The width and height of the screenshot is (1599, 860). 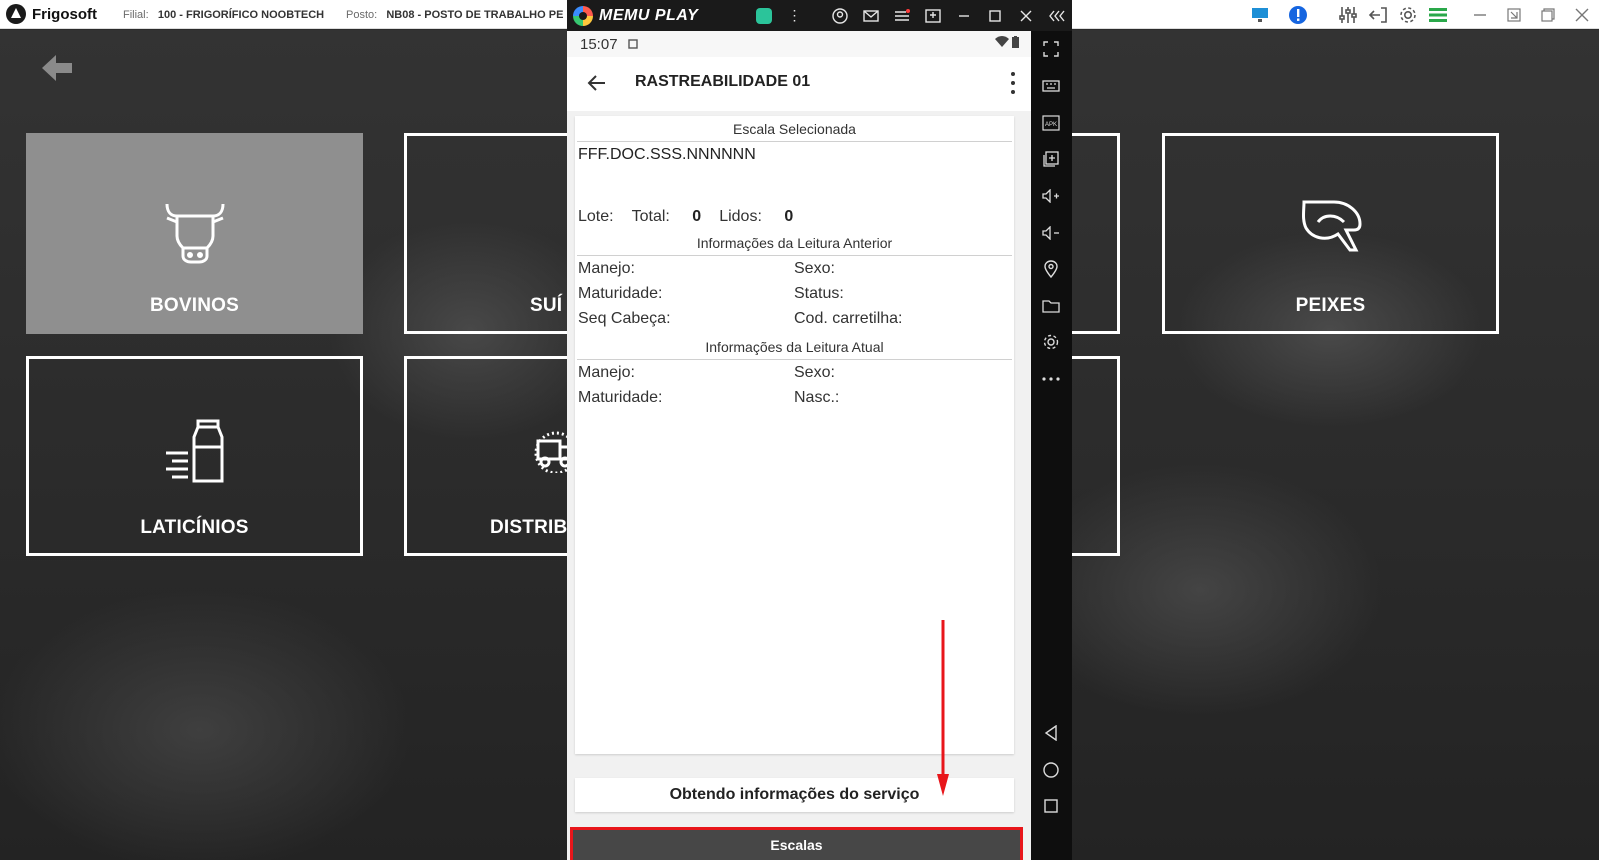 I want to click on cow-icon, so click(x=194, y=233).